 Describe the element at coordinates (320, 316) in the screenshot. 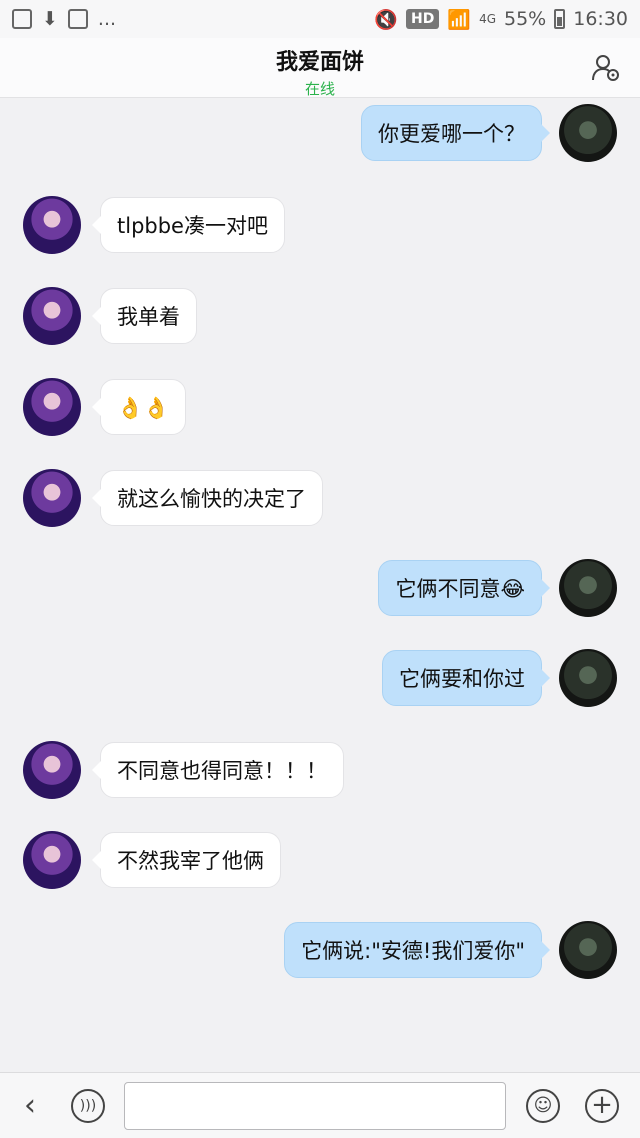

I see `message-row: 我单着` at that location.